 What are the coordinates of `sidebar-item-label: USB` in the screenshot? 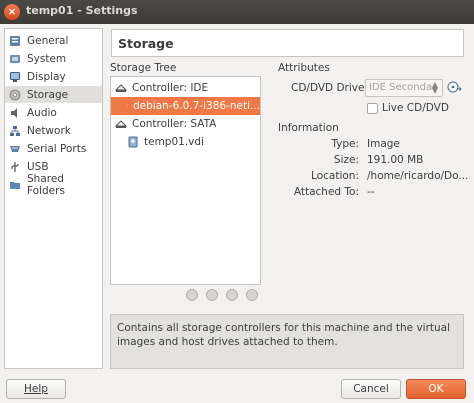 It's located at (38, 166).